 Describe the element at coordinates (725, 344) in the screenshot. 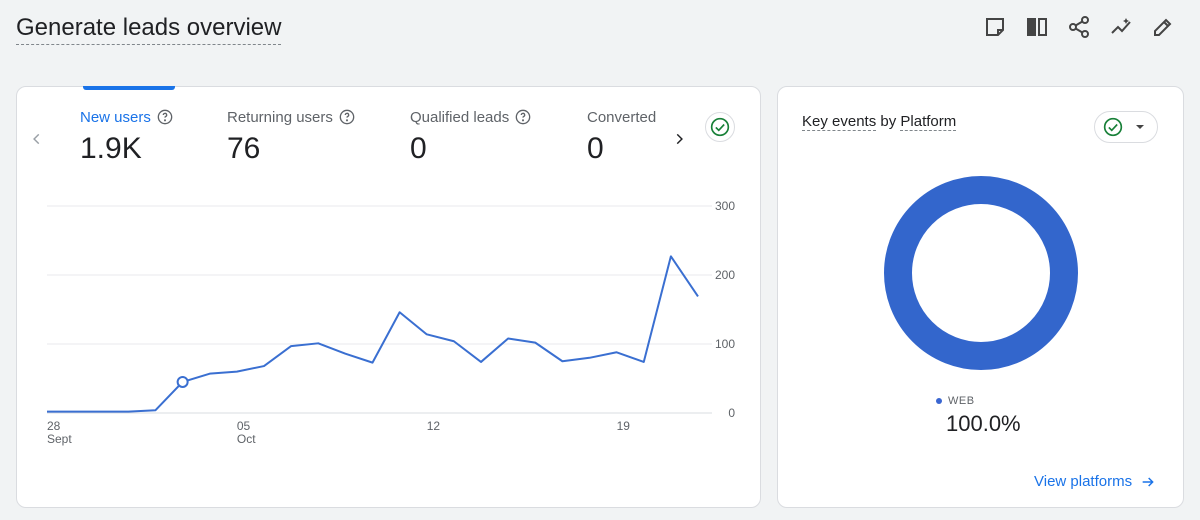

I see `y-tick-label: 100` at that location.